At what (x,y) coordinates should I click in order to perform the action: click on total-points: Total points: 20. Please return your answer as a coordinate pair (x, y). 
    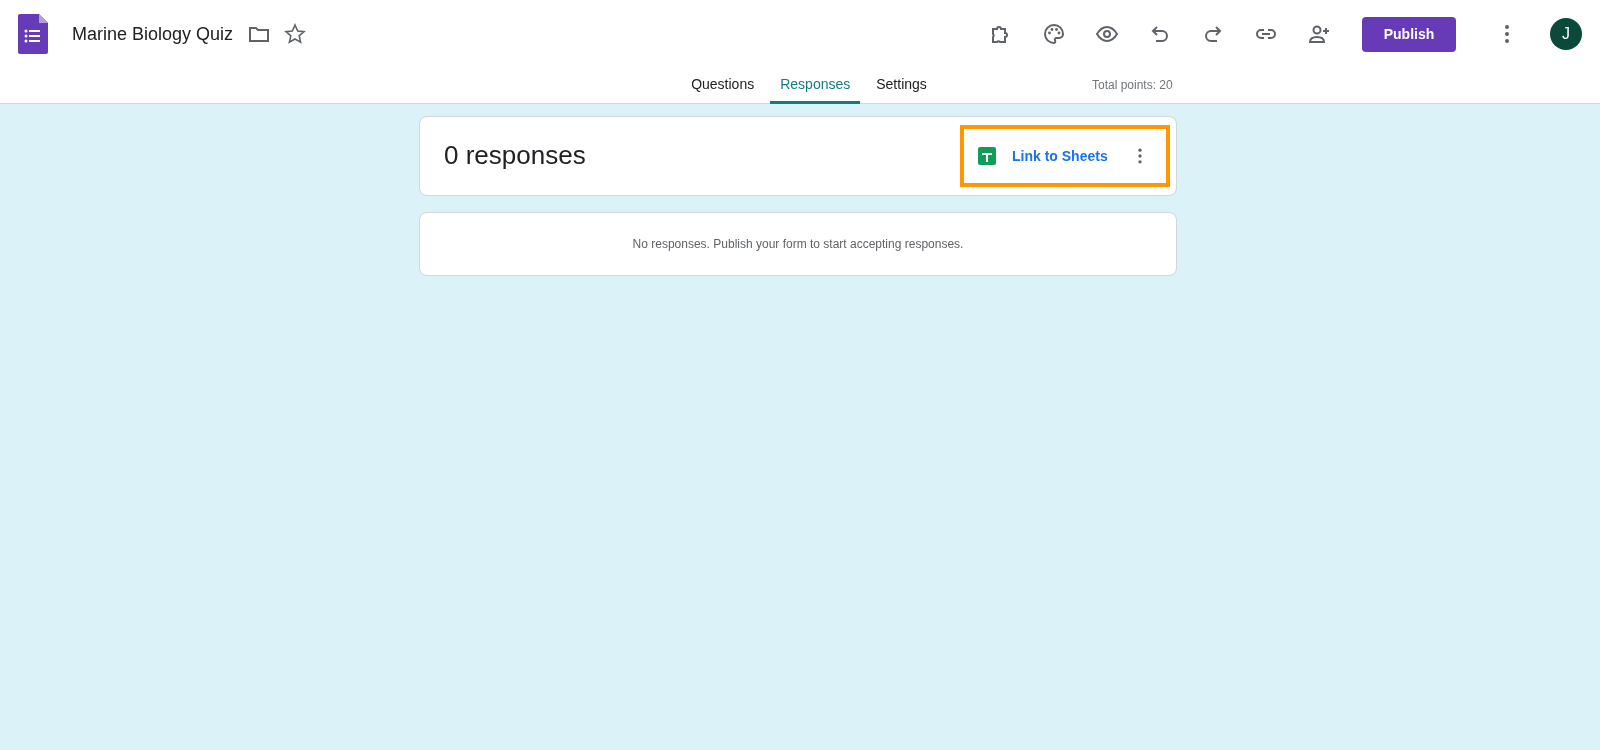
    Looking at the image, I should click on (1132, 85).